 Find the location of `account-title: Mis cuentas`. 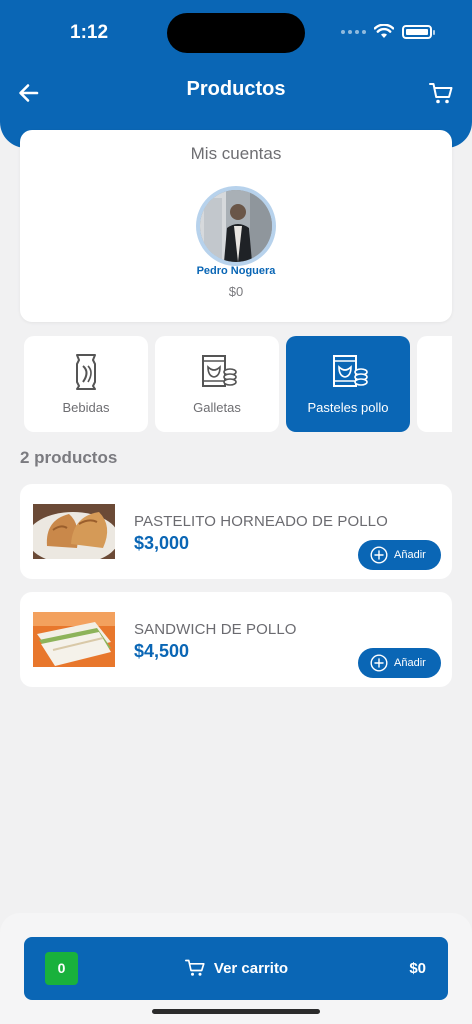

account-title: Mis cuentas is located at coordinates (236, 153).